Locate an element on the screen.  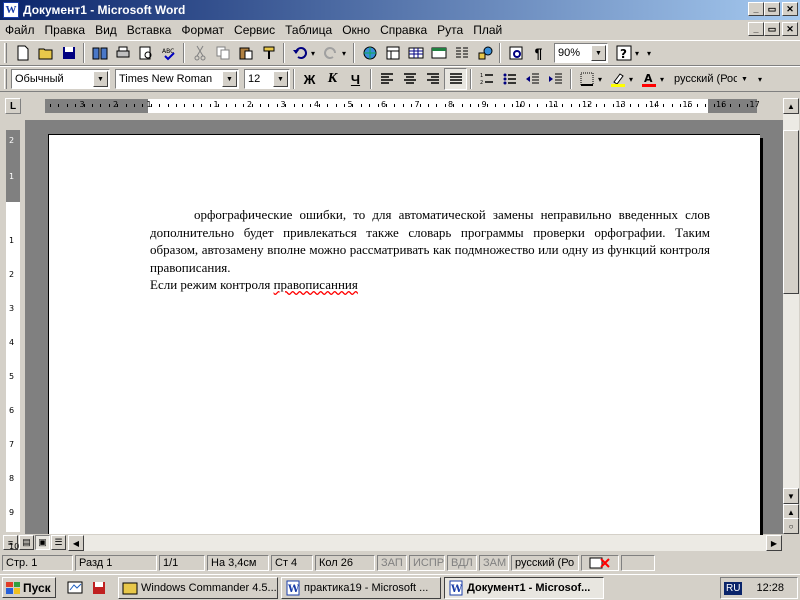
restore-button: ▭ is located at coordinates (772, 9).